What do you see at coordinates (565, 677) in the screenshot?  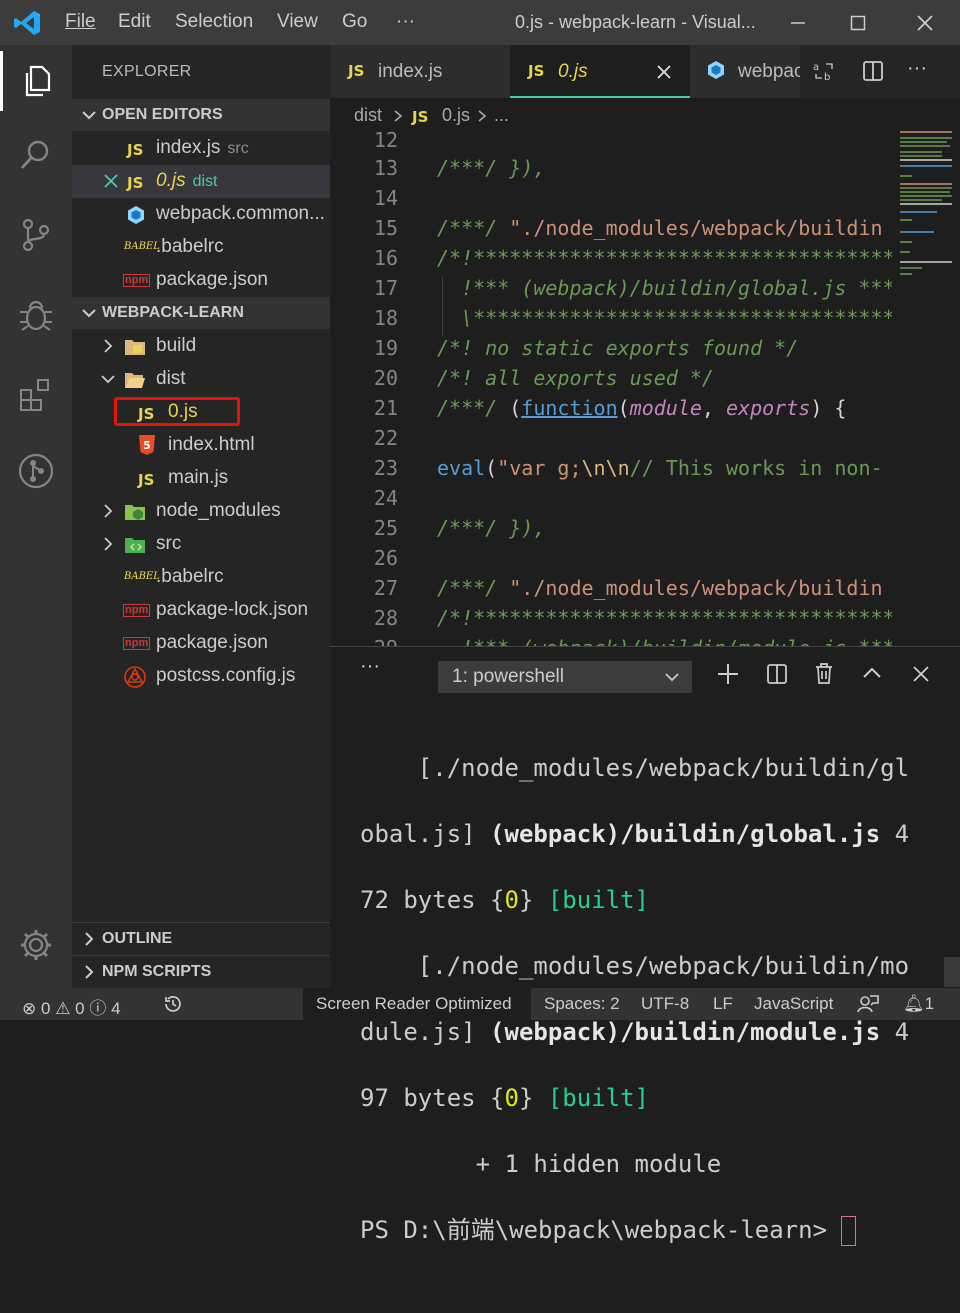 I see `terminal-select: 1: powershell` at bounding box center [565, 677].